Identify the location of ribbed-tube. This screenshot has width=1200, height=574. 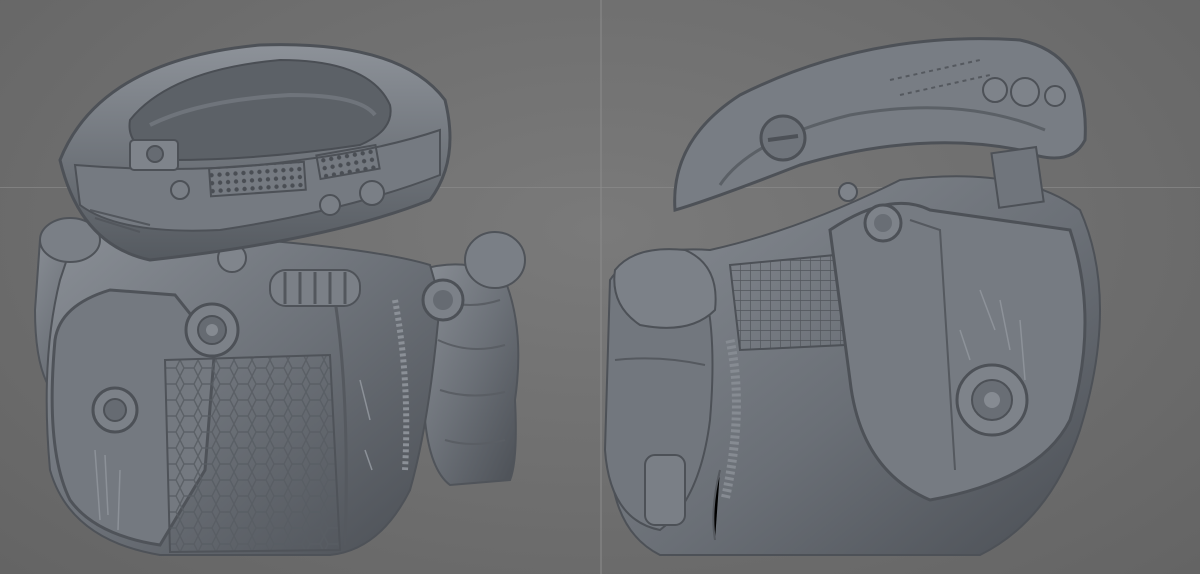
(315, 288).